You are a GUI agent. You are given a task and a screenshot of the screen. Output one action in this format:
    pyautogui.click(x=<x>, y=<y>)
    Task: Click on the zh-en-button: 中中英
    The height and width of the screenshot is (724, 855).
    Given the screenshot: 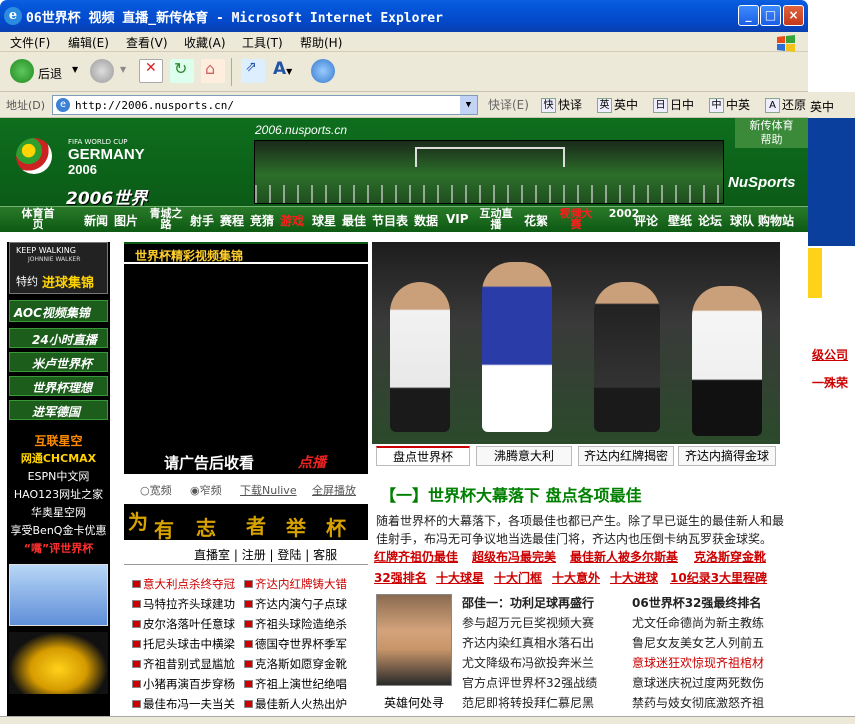 What is the action you would take?
    pyautogui.click(x=729, y=105)
    